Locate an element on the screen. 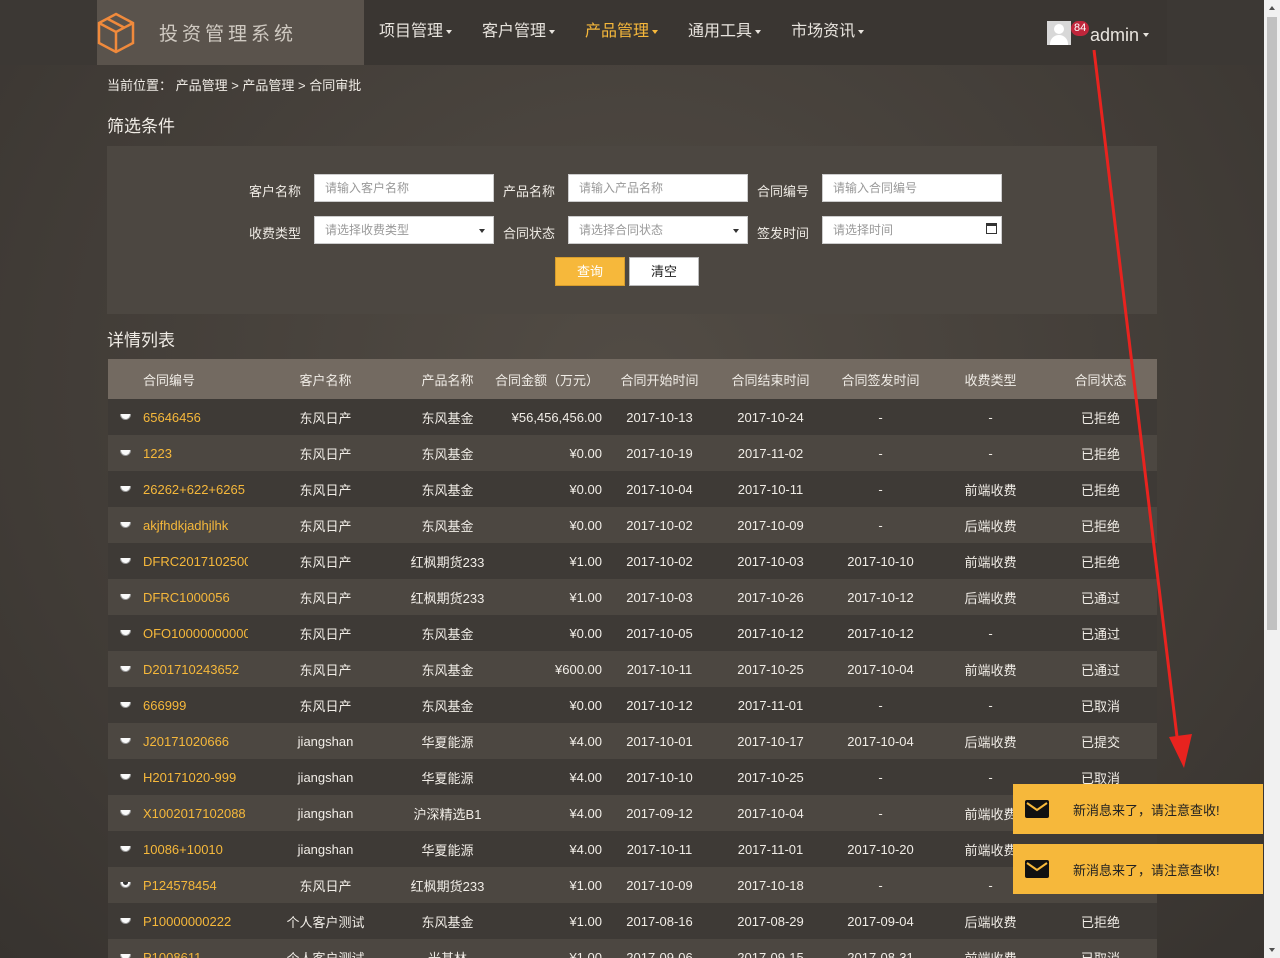 The height and width of the screenshot is (958, 1280). contract-number-cell: OFO10000000000 is located at coordinates (195, 633).